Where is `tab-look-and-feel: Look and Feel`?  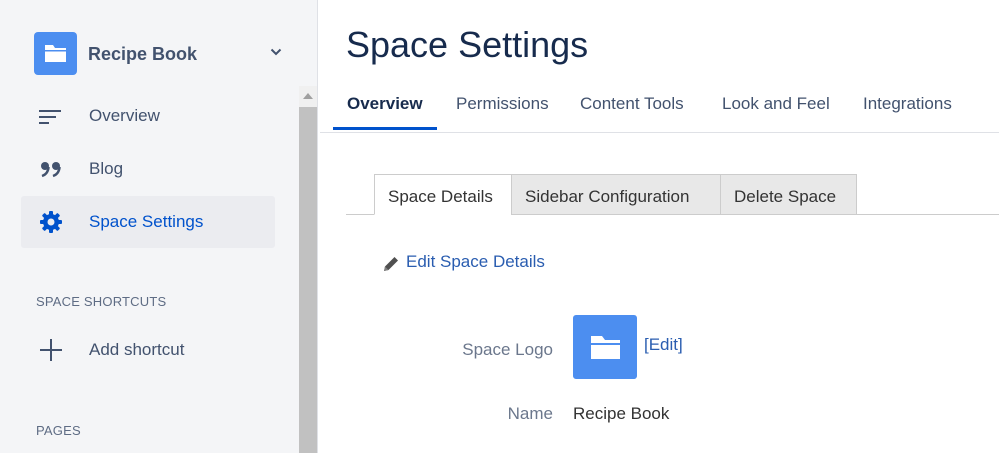
tab-look-and-feel: Look and Feel is located at coordinates (776, 108).